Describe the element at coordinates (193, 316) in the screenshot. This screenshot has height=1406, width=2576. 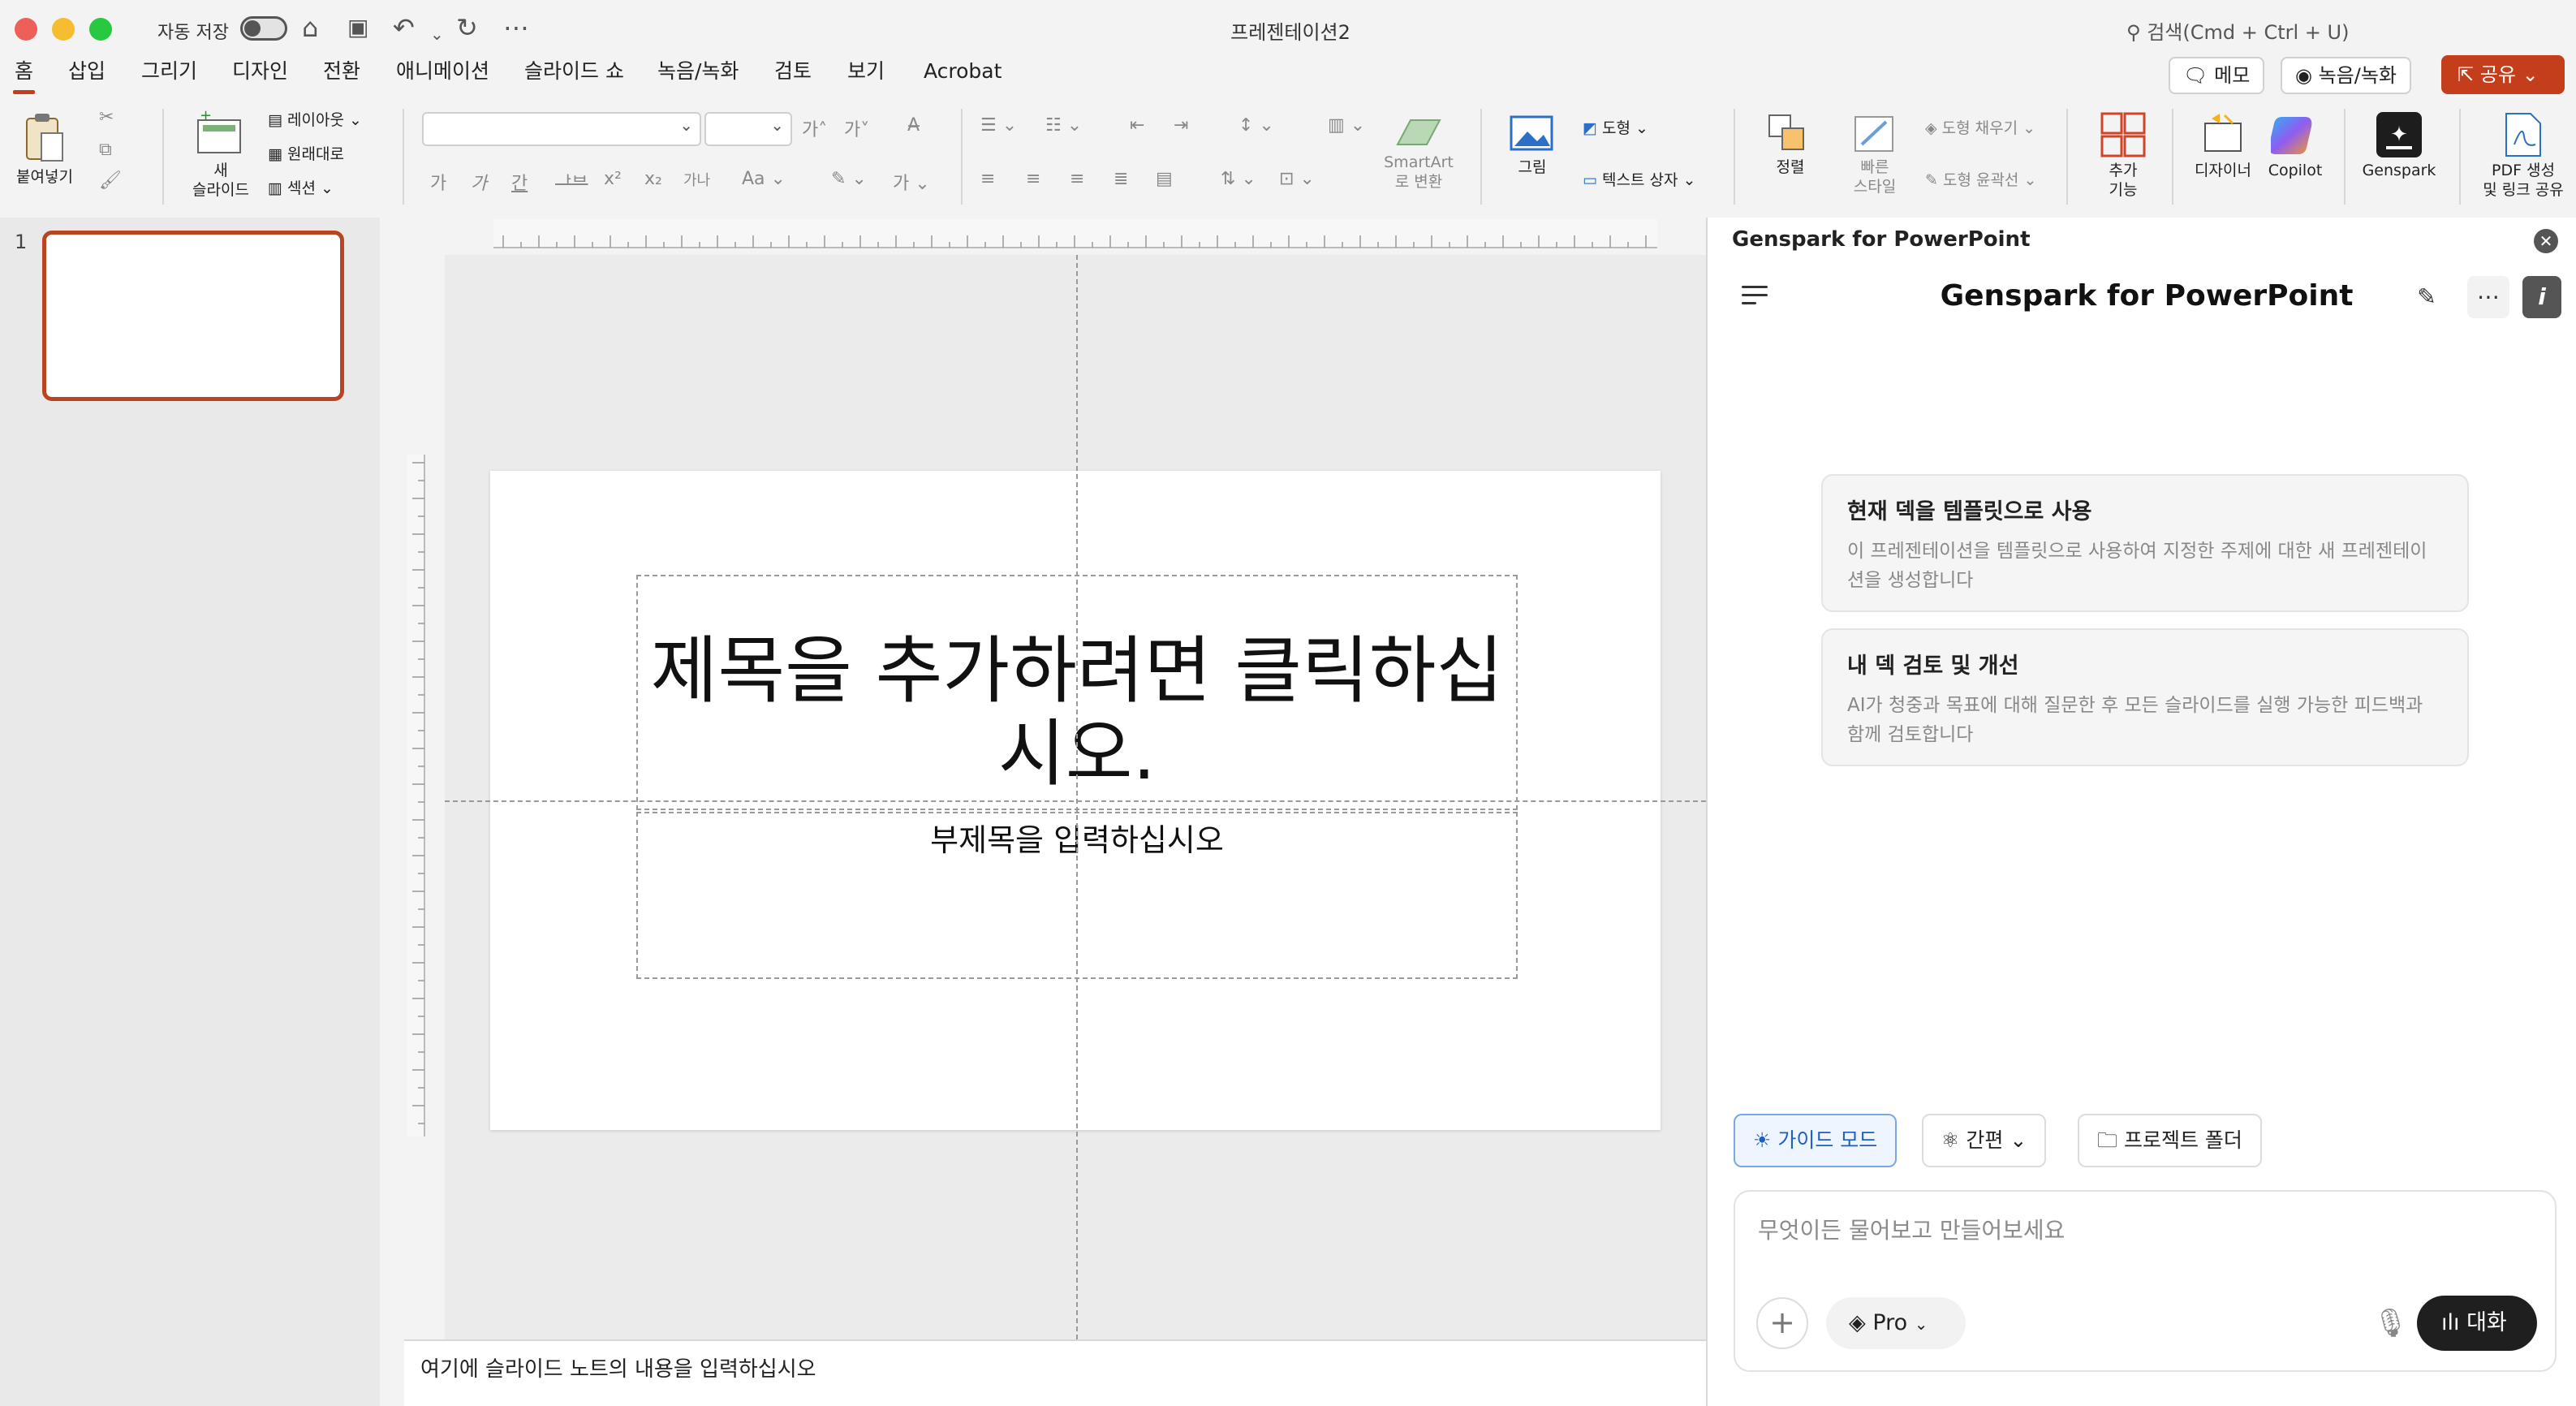
I see `slide-thumbnail` at that location.